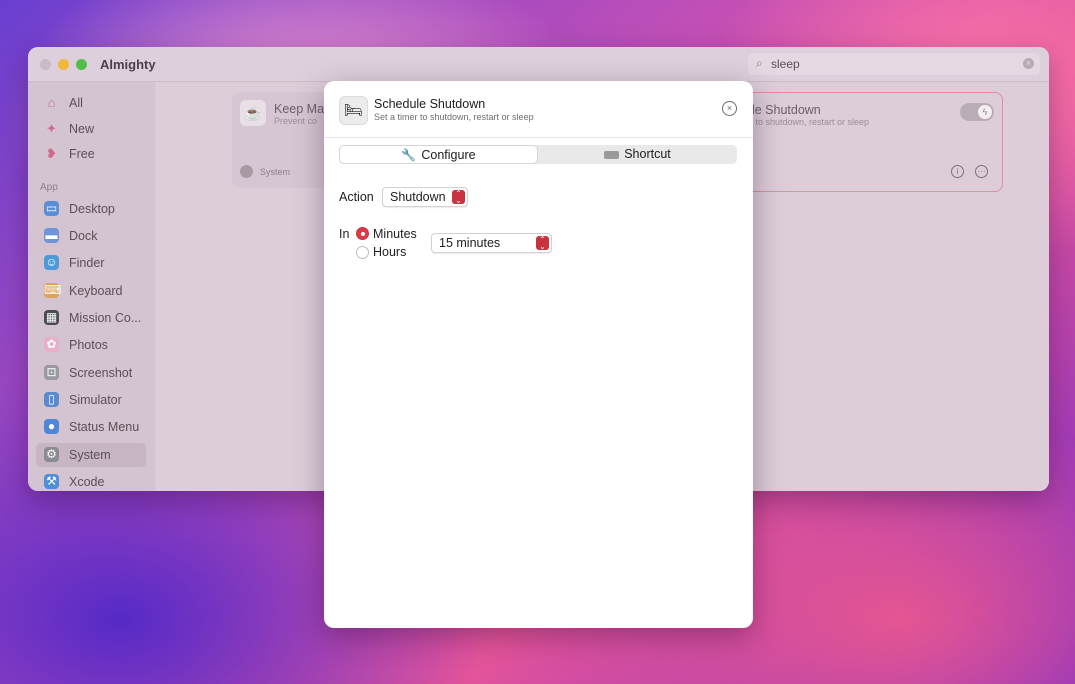 The height and width of the screenshot is (684, 1075). I want to click on sidebar-item-all: ⌂ All, so click(91, 103).